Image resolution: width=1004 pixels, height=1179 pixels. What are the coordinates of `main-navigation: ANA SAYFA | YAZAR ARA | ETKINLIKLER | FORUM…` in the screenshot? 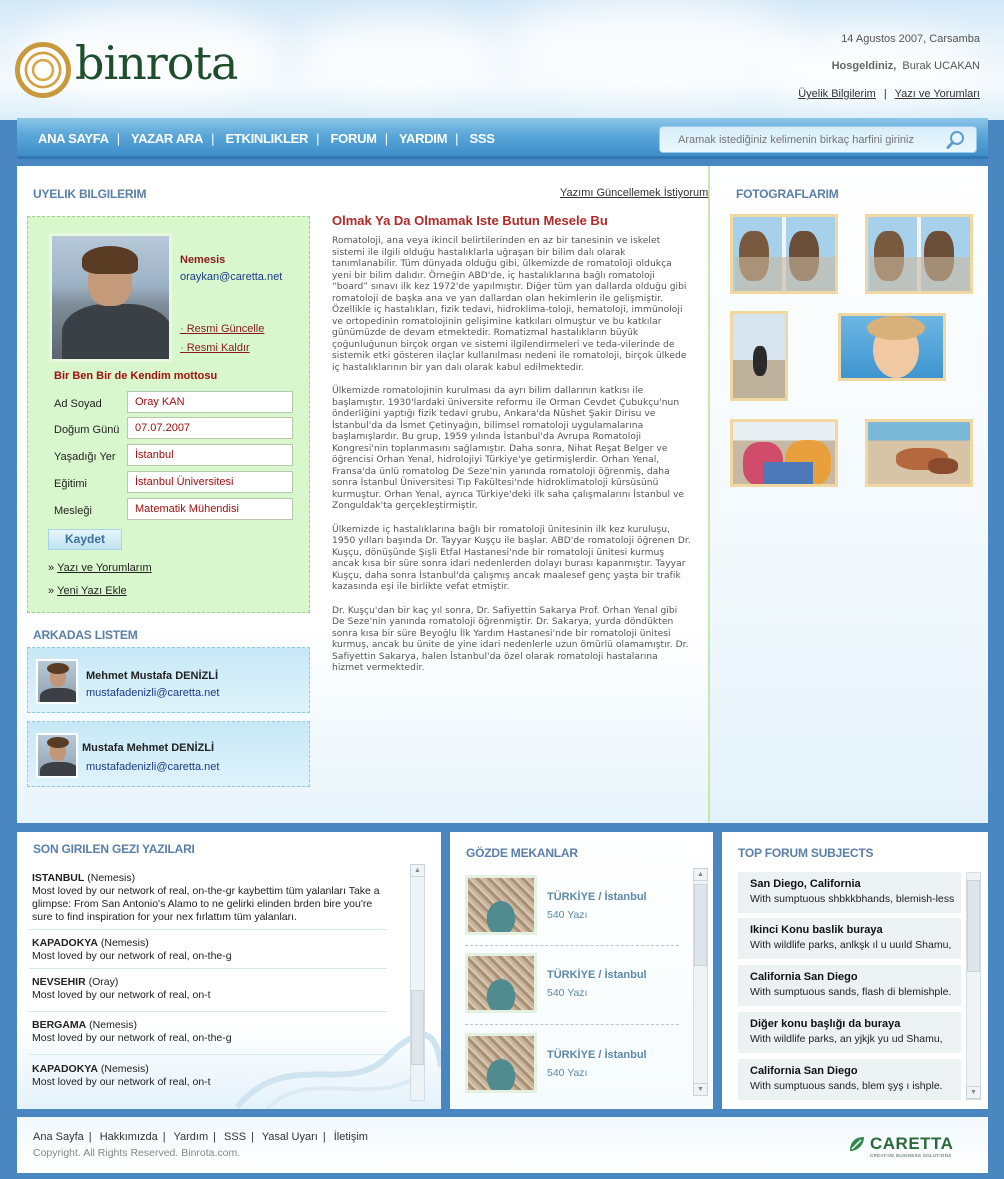 It's located at (502, 138).